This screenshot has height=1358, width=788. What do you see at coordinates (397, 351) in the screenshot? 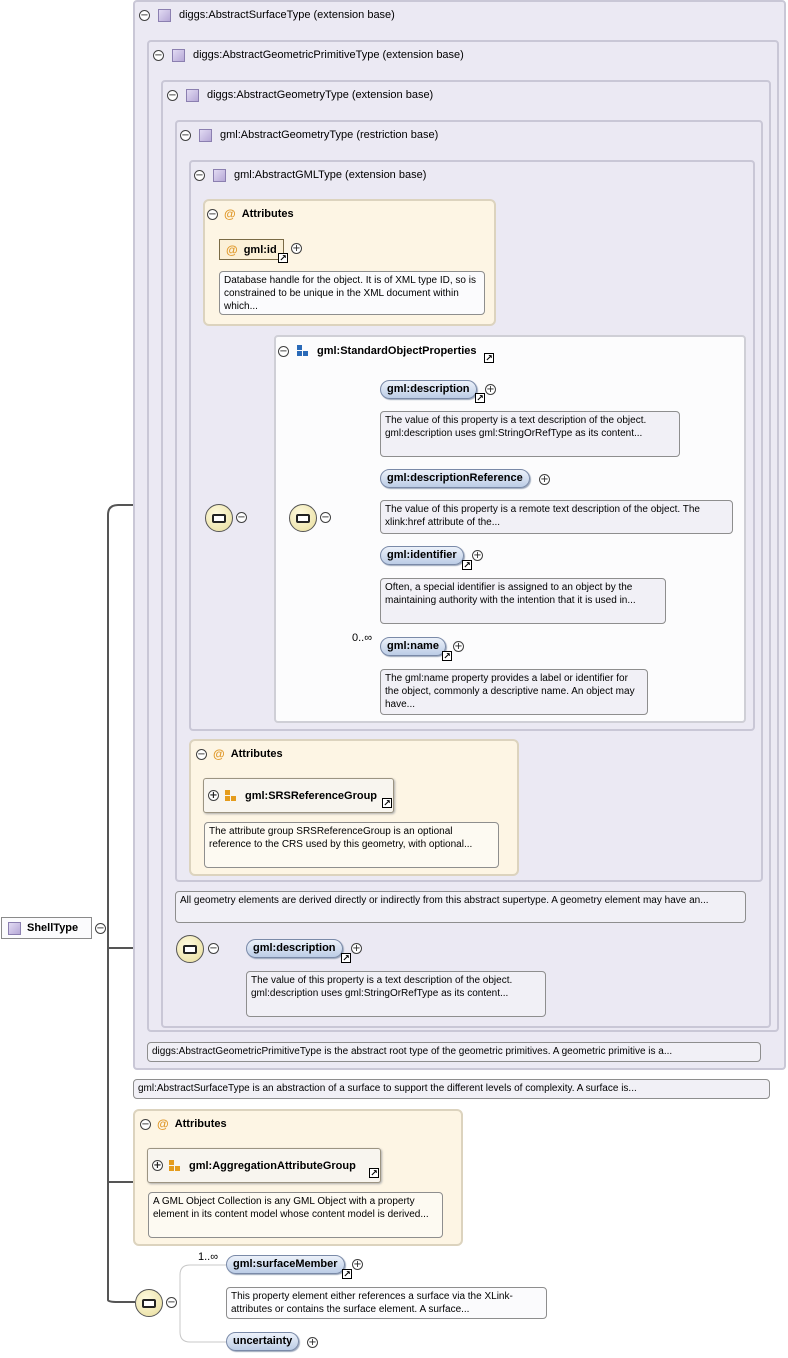
I see `group-title: gml:StandardObjectProperties` at bounding box center [397, 351].